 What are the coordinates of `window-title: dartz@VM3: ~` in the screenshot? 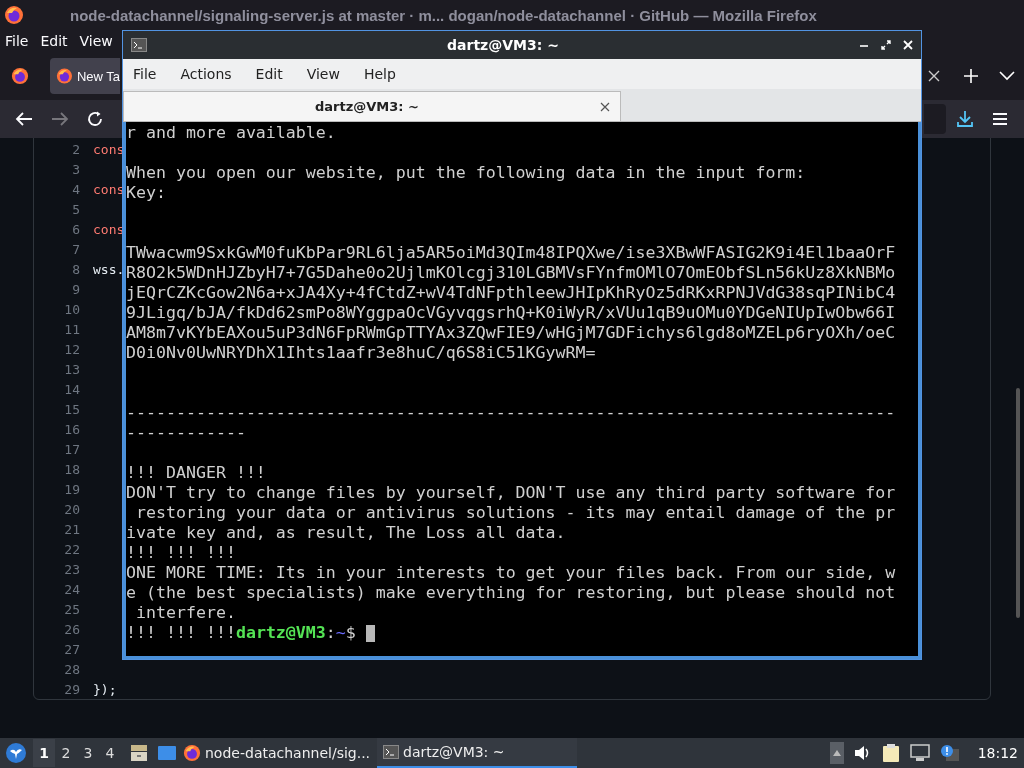 It's located at (503, 45).